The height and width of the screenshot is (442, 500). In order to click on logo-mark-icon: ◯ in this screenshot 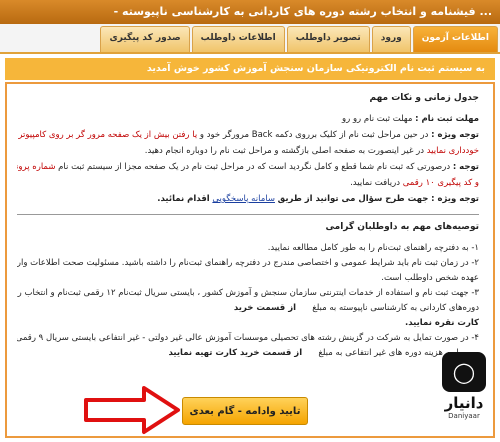, I will do `click(464, 372)`.